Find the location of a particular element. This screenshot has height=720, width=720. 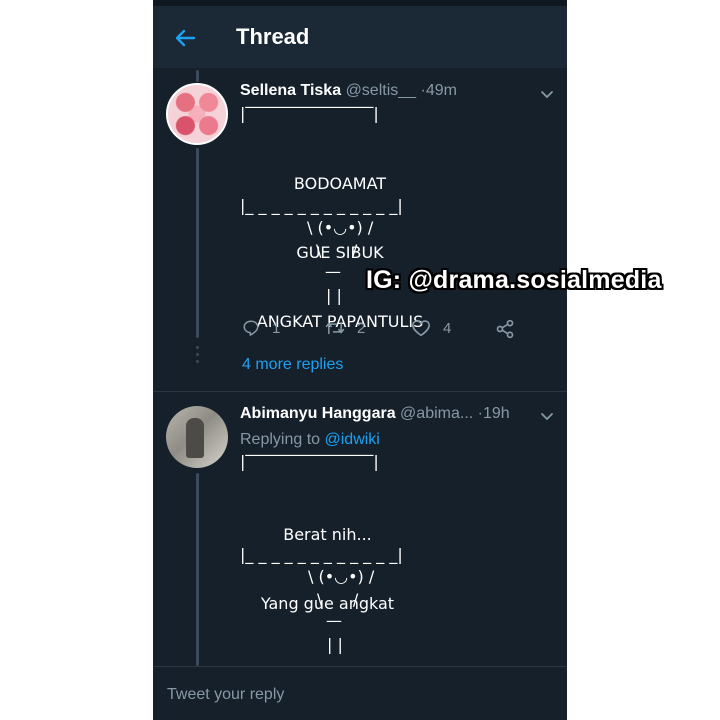

retweet-count: 2 is located at coordinates (361, 328).